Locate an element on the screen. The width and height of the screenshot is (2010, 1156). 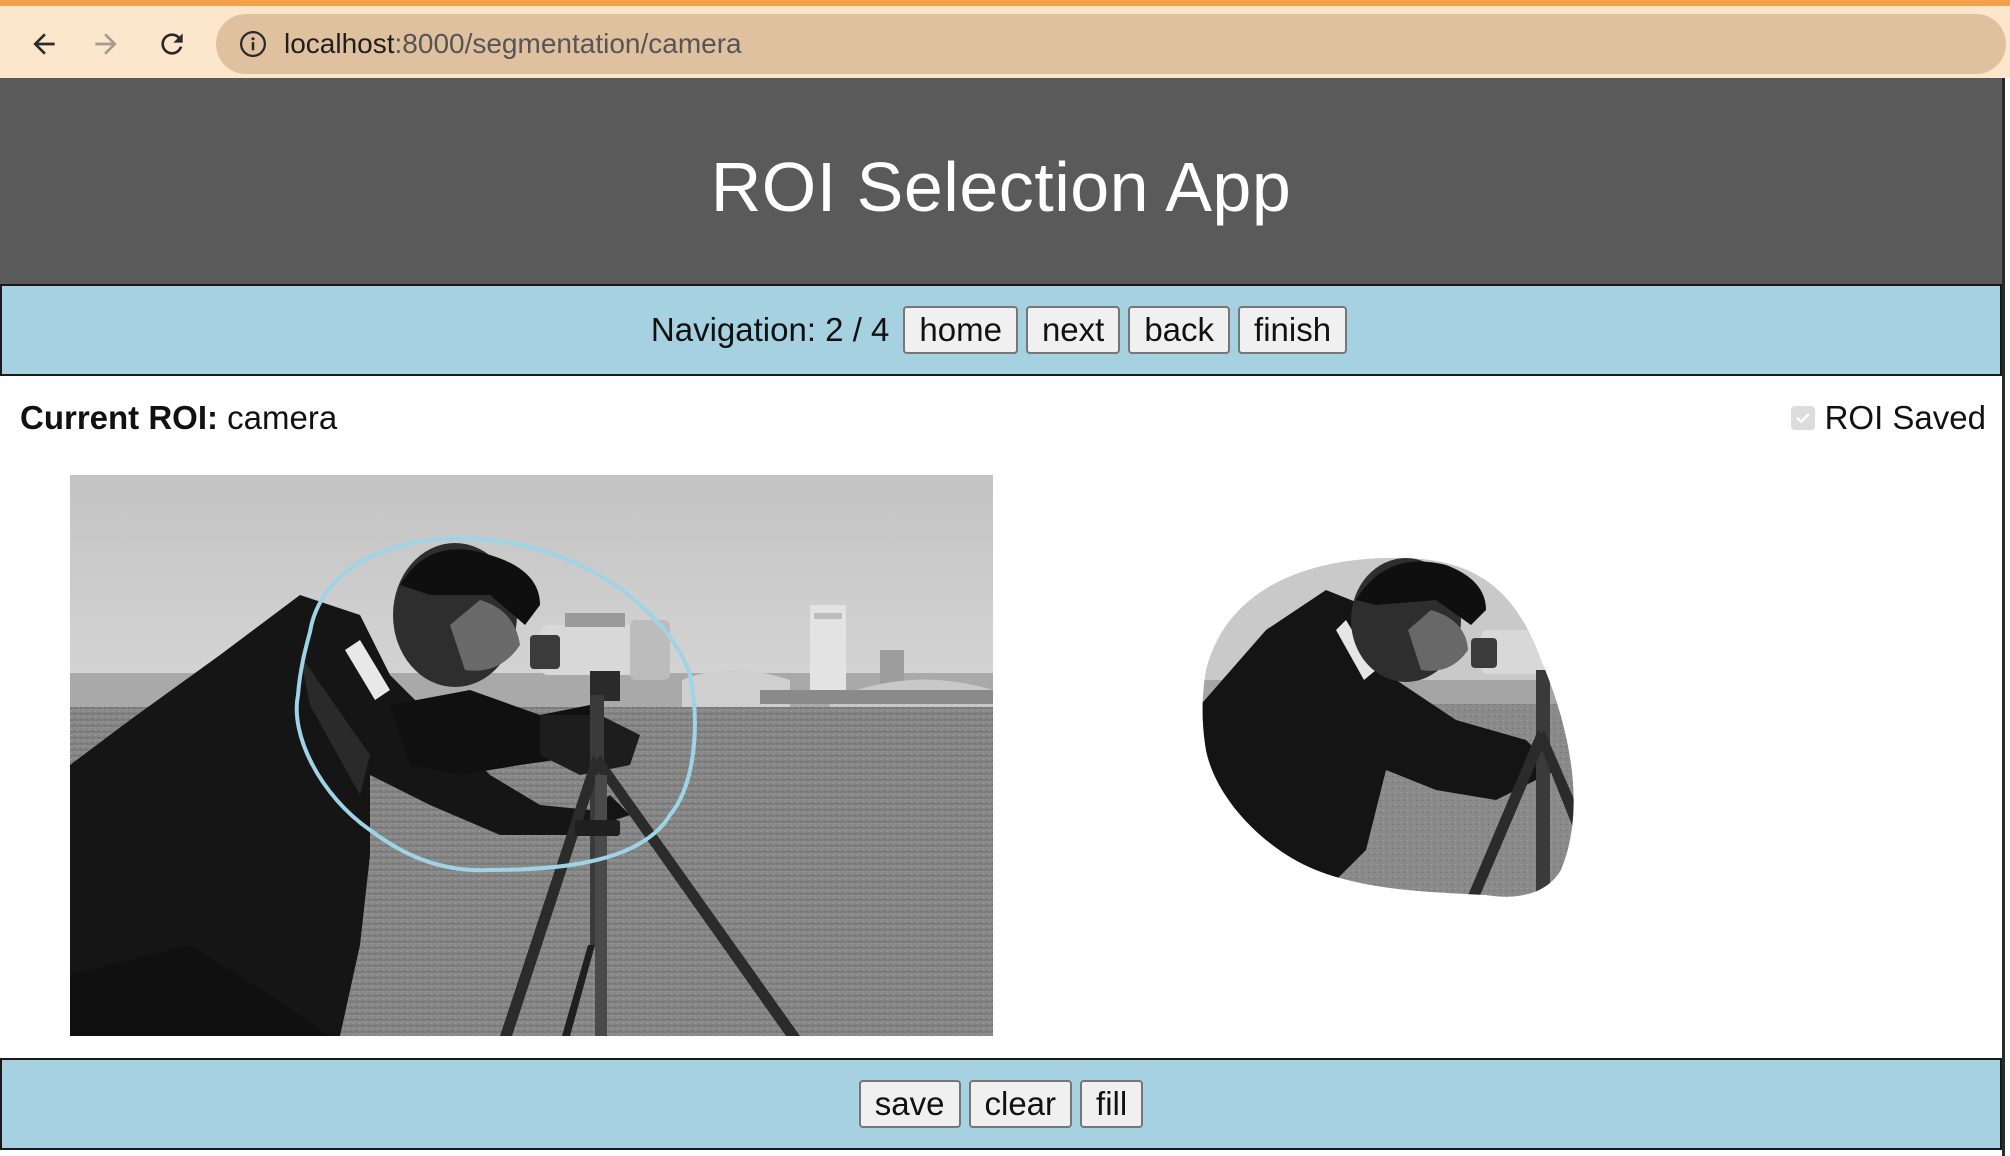
url-path: :8000/segmentation/camera is located at coordinates (568, 43).